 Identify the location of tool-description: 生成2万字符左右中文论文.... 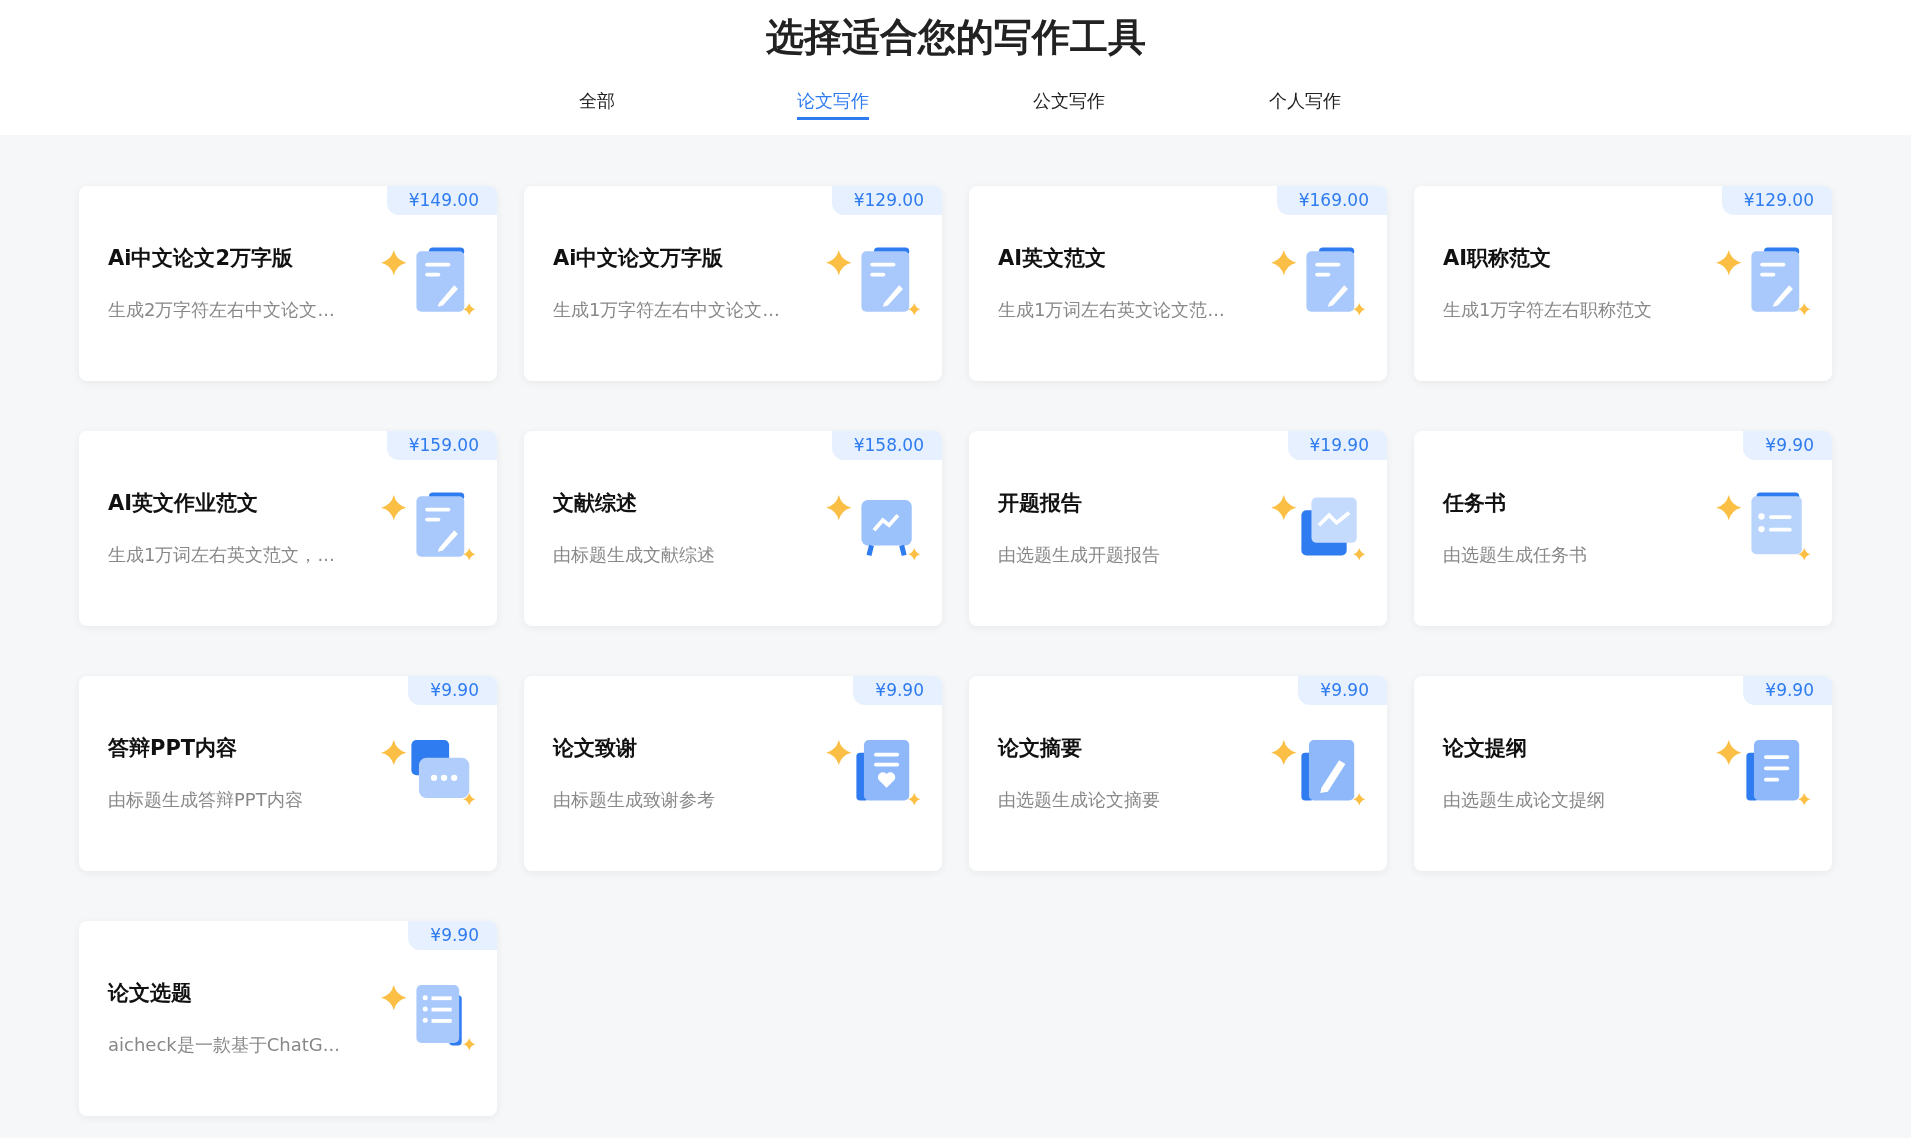
(222, 310).